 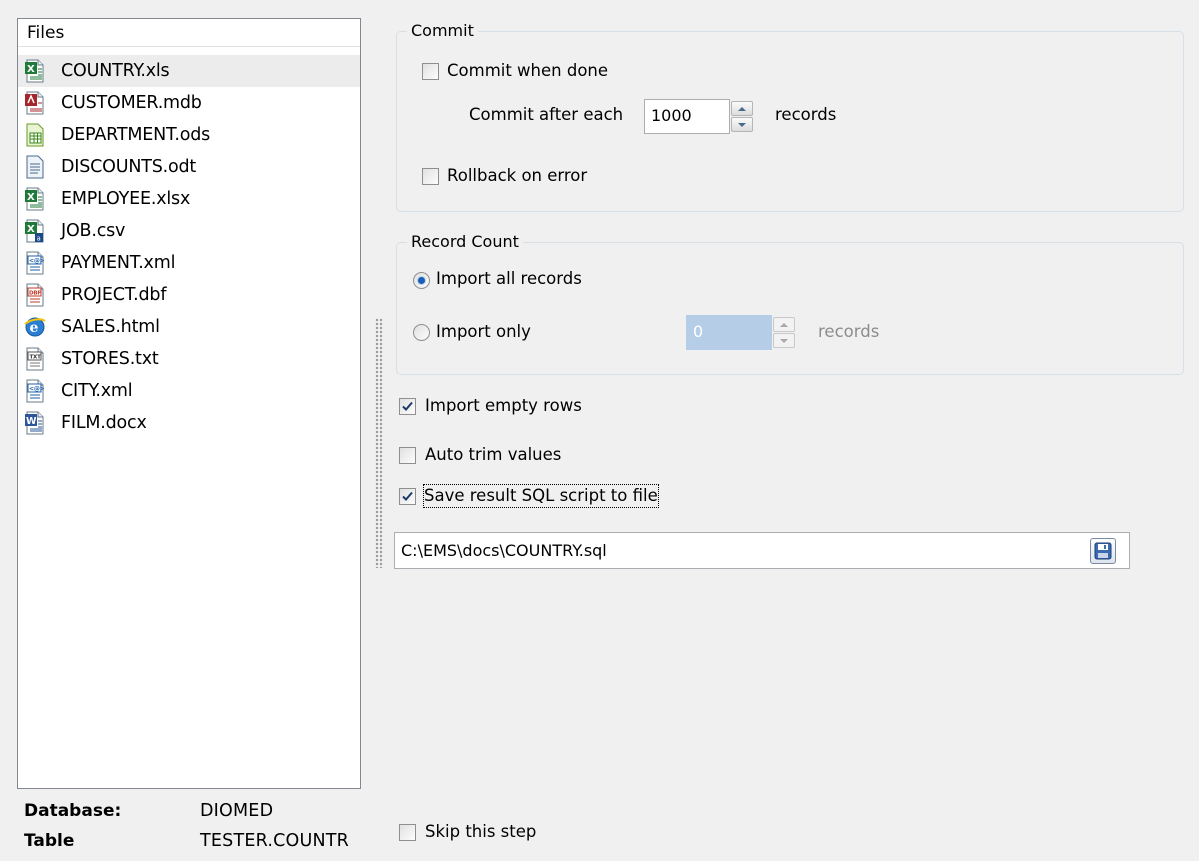 I want to click on import-only-records-suffix: records, so click(x=849, y=331).